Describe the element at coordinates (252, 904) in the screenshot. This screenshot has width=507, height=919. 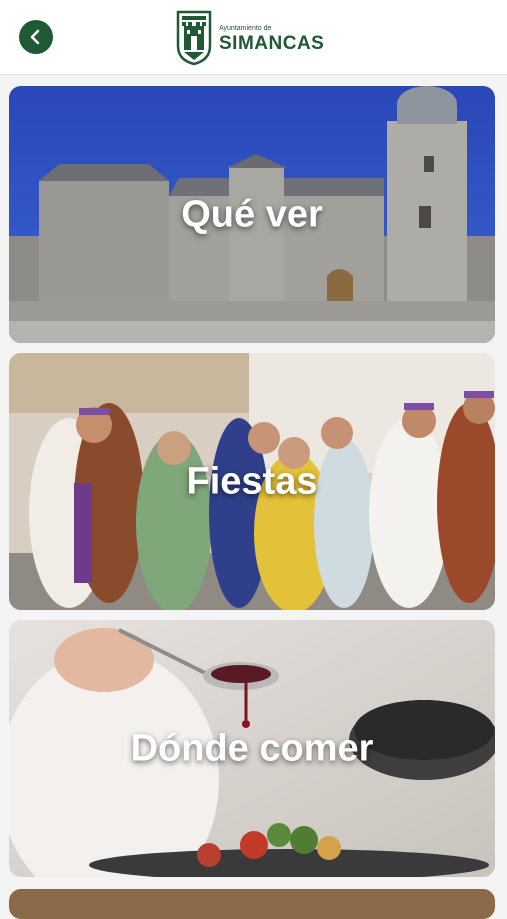
I see `next-card-peek` at that location.